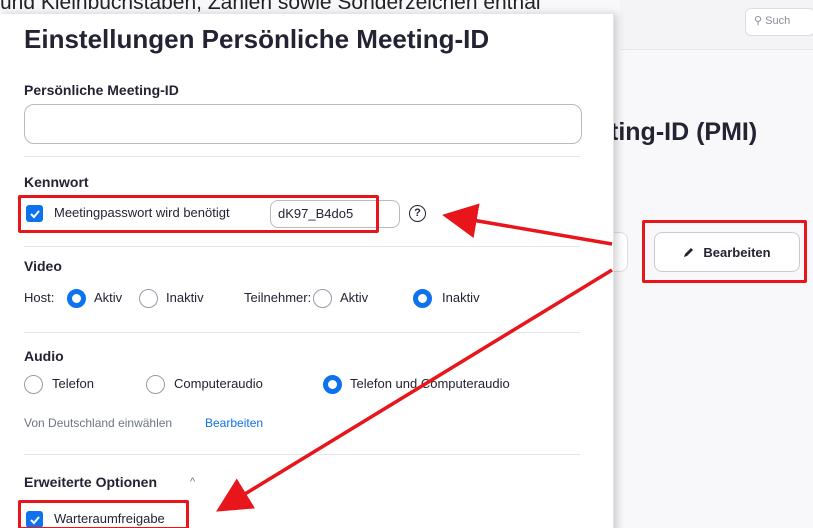  Describe the element at coordinates (198, 214) in the screenshot. I see `annotation-box-password` at that location.